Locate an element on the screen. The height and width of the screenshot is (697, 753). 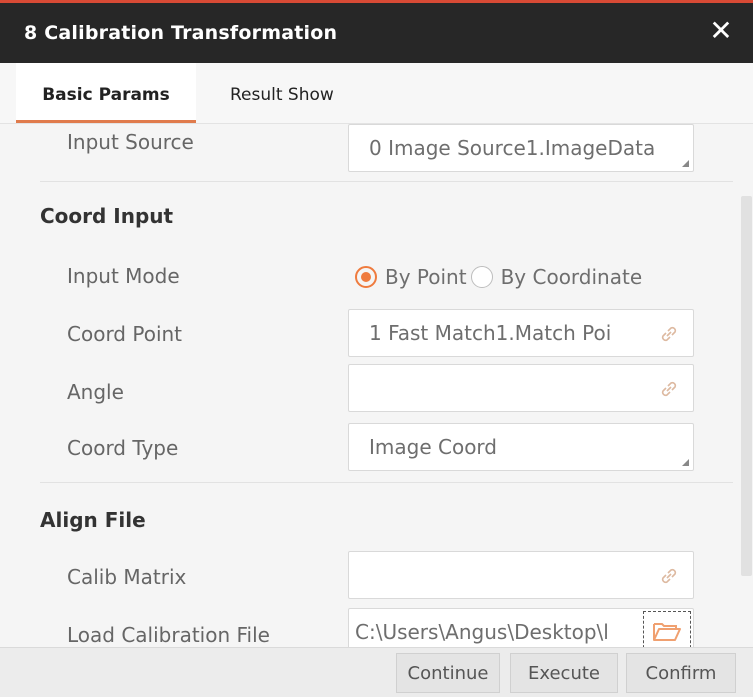
angle-label: Angle is located at coordinates (95, 392).